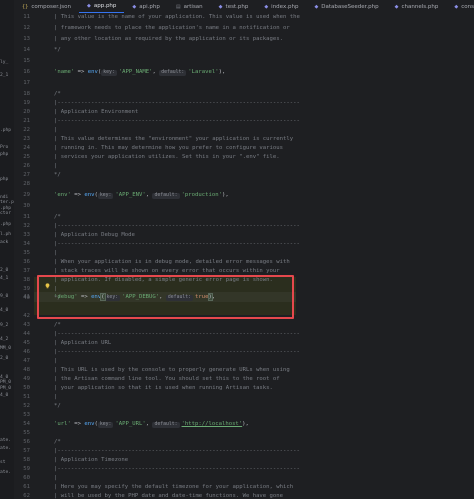 The height and width of the screenshot is (499, 474). Describe the element at coordinates (417, 6) in the screenshot. I see `tab-channels-php: ◆ channels.php` at that location.